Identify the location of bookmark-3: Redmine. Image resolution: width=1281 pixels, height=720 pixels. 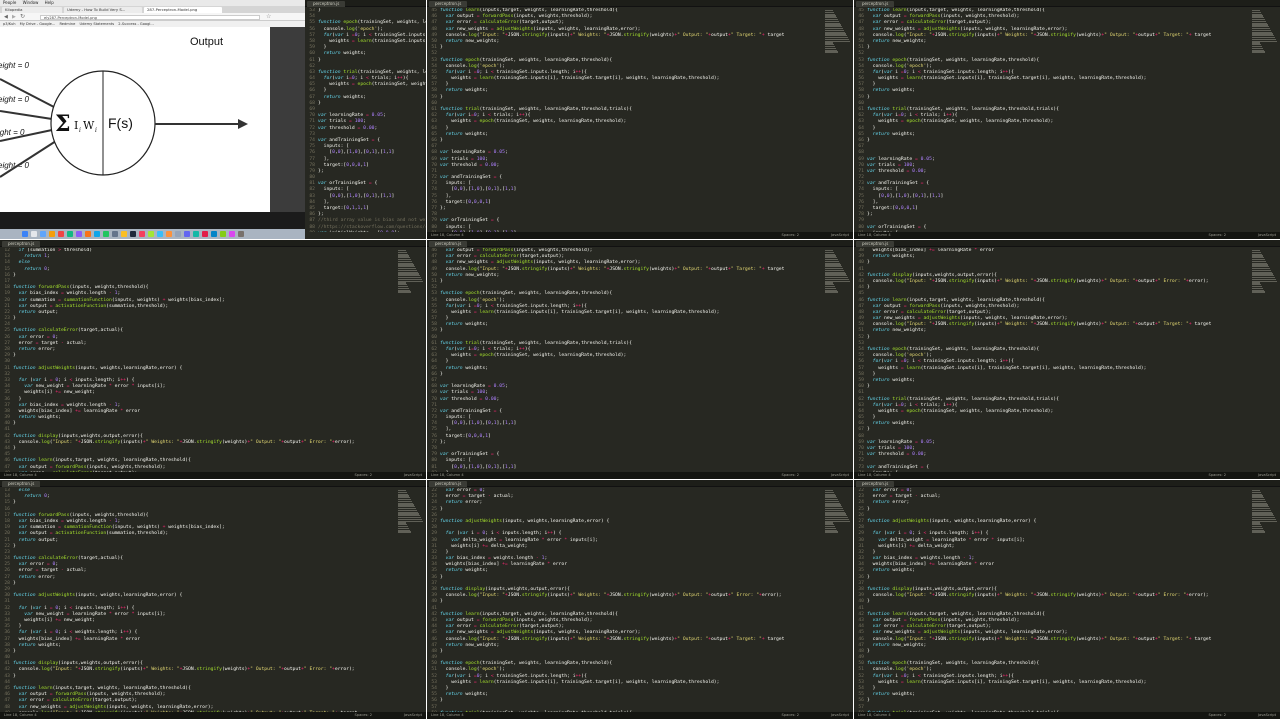
(67, 24).